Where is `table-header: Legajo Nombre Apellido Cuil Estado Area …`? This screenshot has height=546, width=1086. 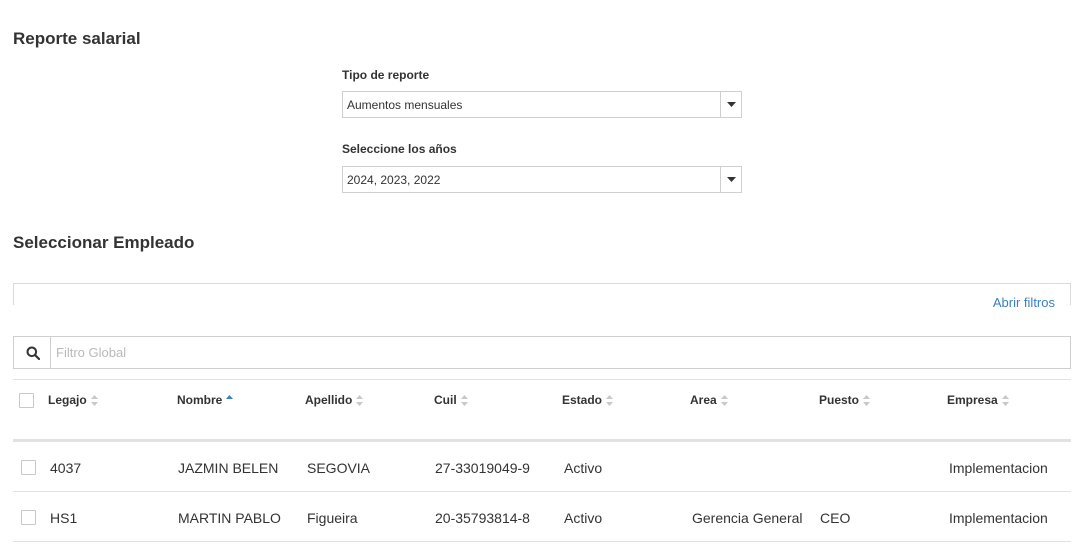
table-header: Legajo Nombre Apellido Cuil Estado Area … is located at coordinates (542, 410).